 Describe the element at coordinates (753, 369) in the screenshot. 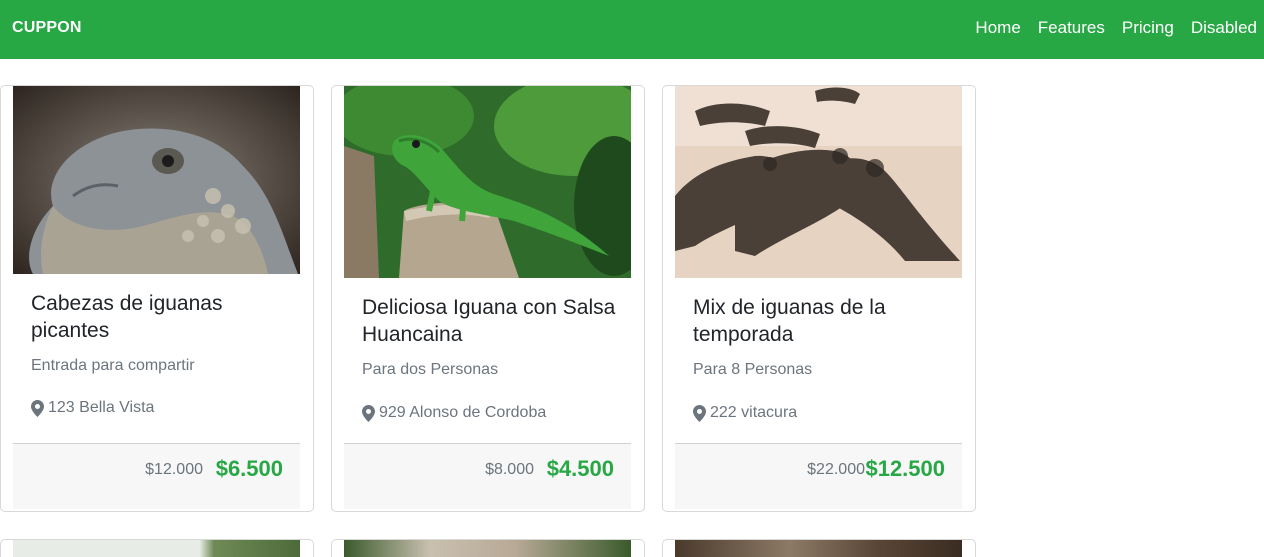

I see `card-subtitle: Para 8 Personas` at that location.